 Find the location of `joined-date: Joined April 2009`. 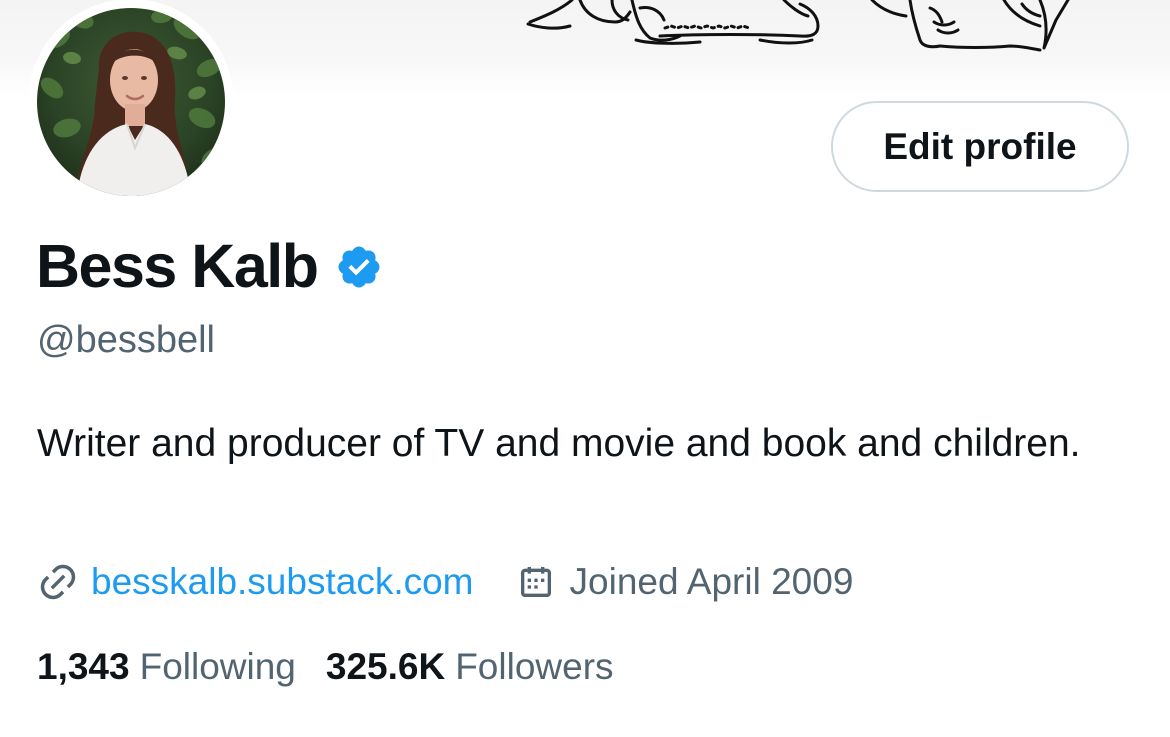

joined-date: Joined April 2009 is located at coordinates (685, 582).